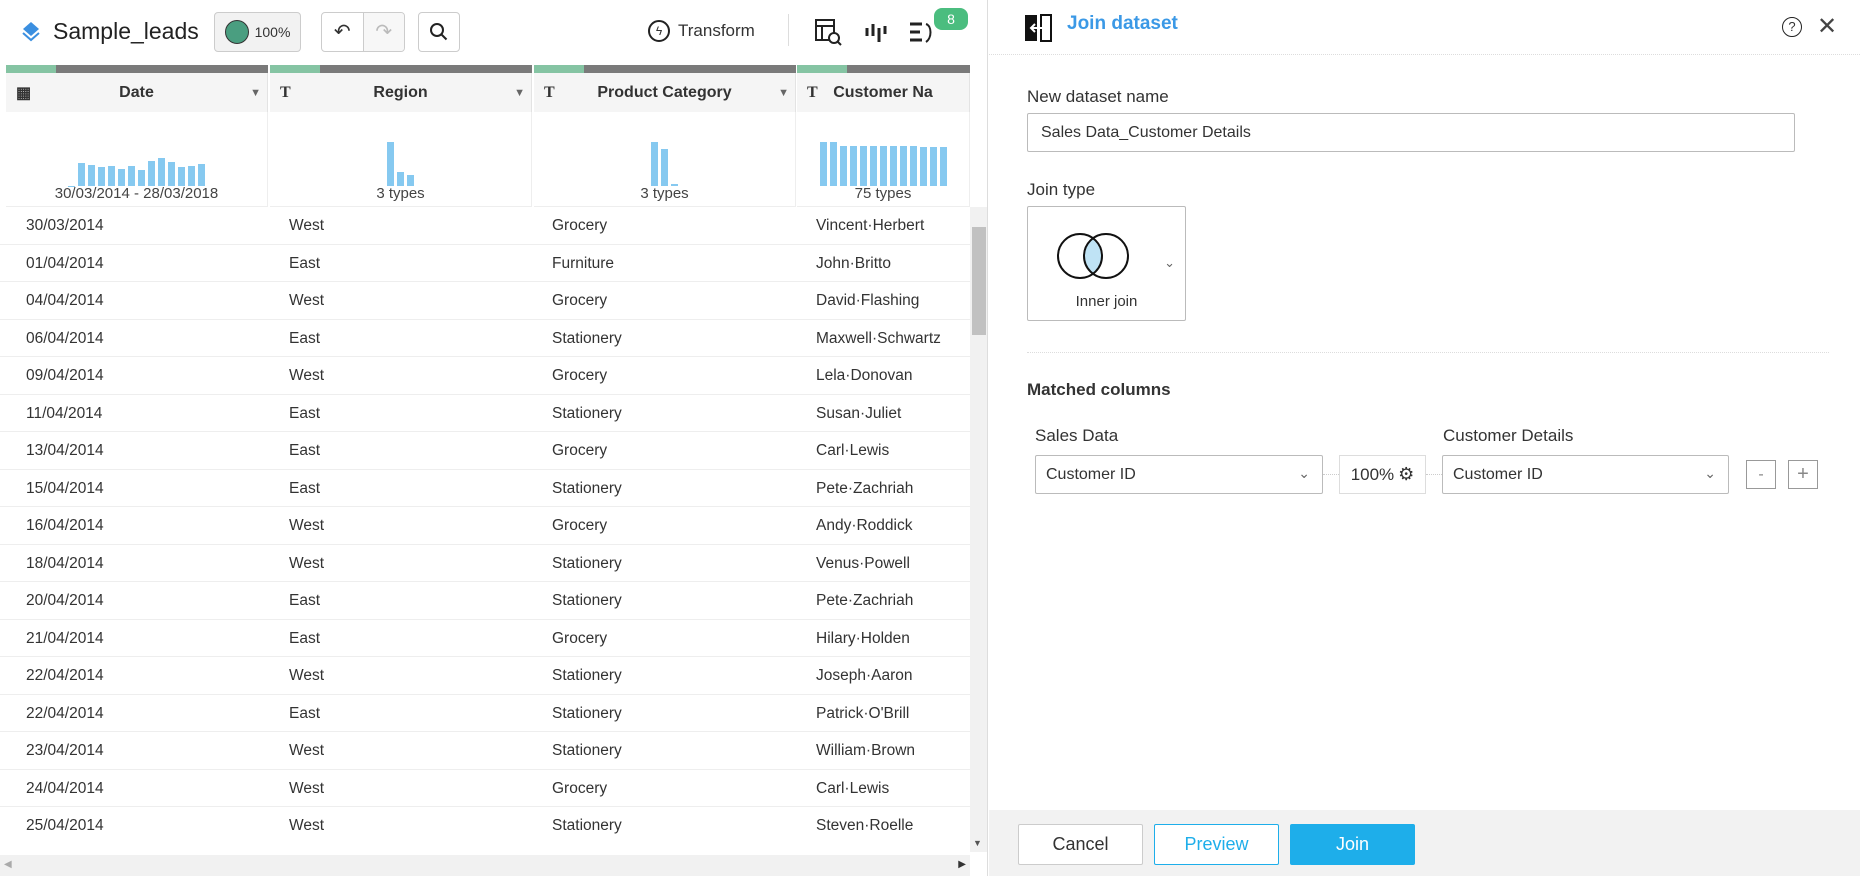  I want to click on chart-icon, so click(877, 32).